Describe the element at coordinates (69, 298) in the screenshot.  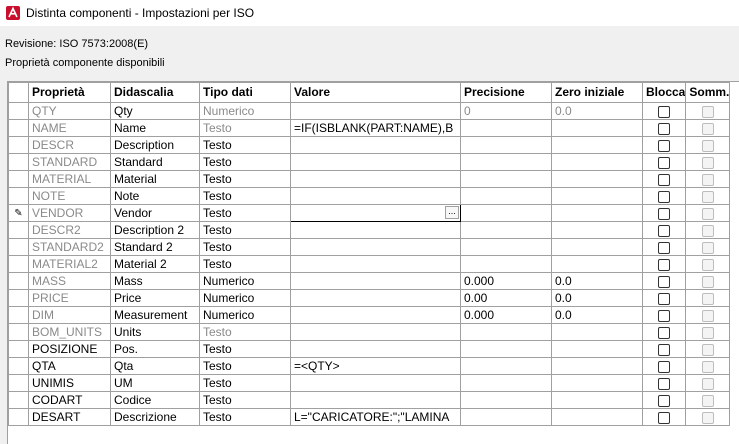
I see `property-name-cell: PRICE` at that location.